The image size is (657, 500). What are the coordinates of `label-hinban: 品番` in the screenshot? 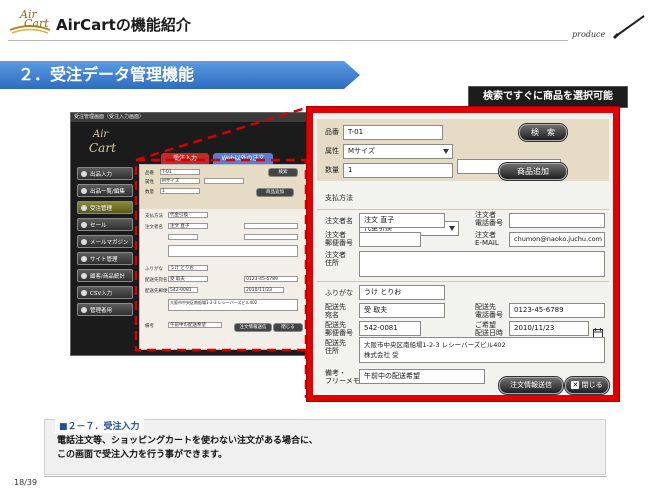 It's located at (332, 132).